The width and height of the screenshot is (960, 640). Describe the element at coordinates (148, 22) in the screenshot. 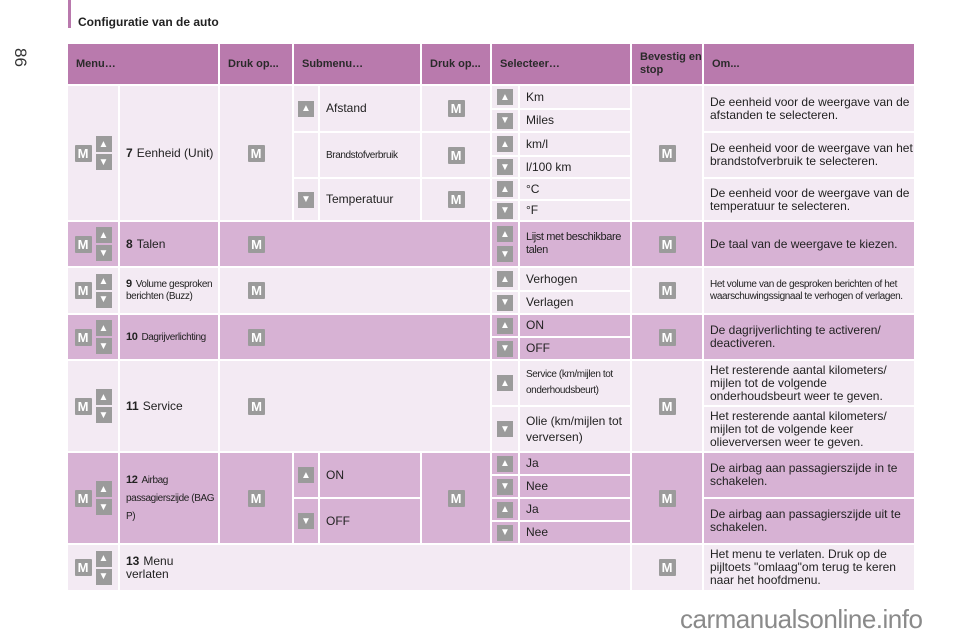

I see `page-title: Configuratie van de auto` at that location.